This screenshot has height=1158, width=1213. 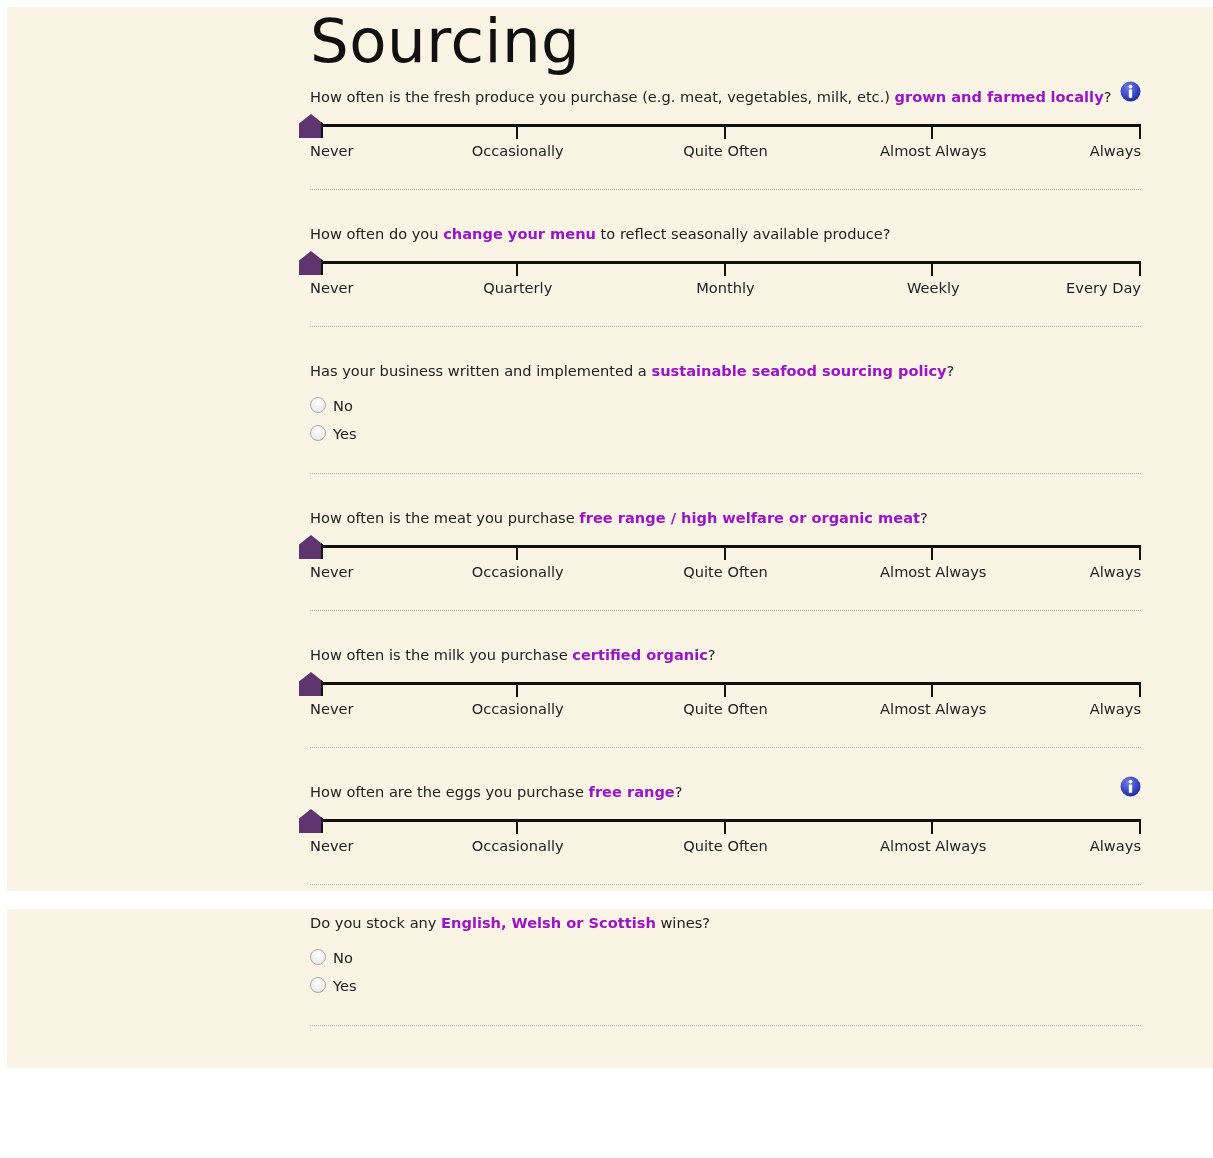 I want to click on scale-label: Every Day, so click(x=1103, y=288).